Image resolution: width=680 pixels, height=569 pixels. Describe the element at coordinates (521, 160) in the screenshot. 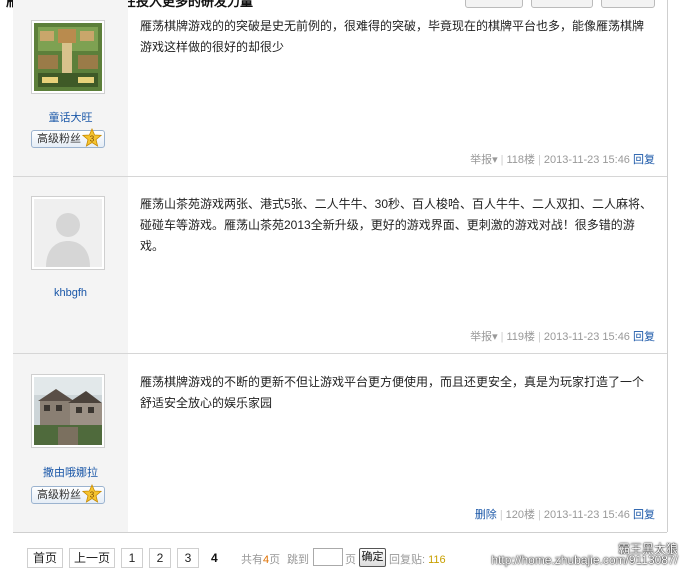

I see `floor-number: 118楼` at that location.